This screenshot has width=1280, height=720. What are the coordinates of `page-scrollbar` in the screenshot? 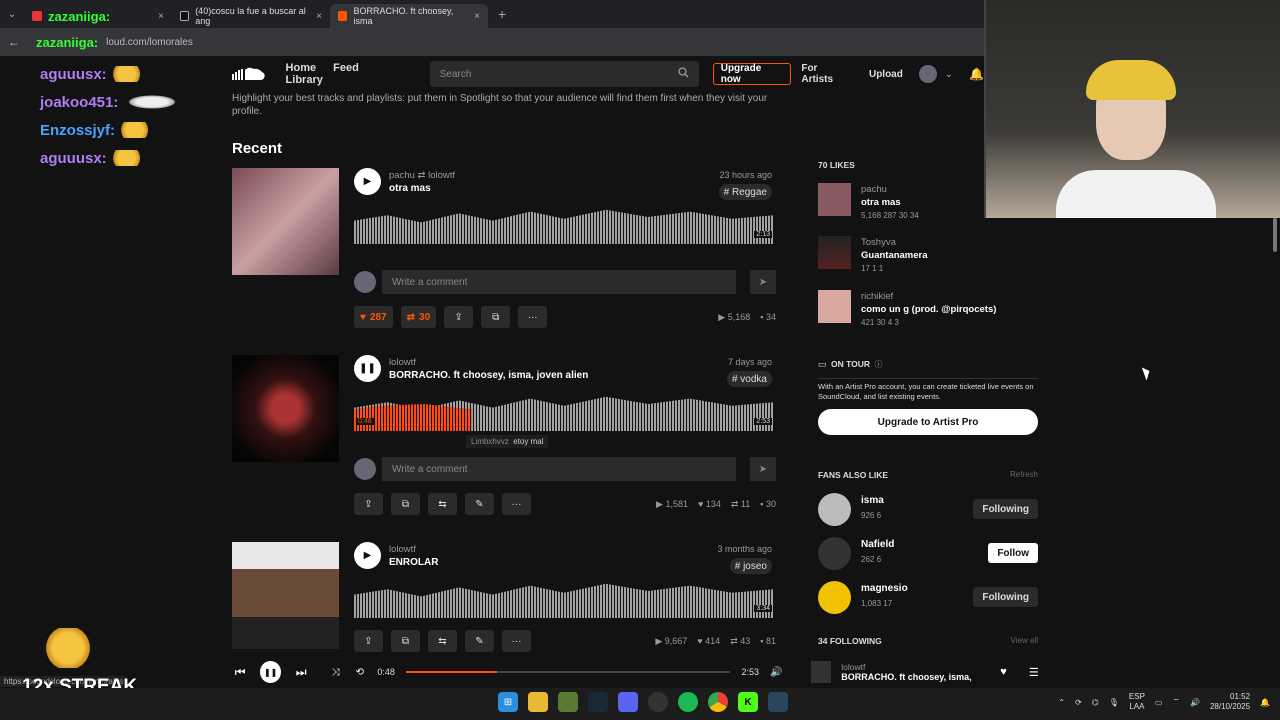 It's located at (1275, 438).